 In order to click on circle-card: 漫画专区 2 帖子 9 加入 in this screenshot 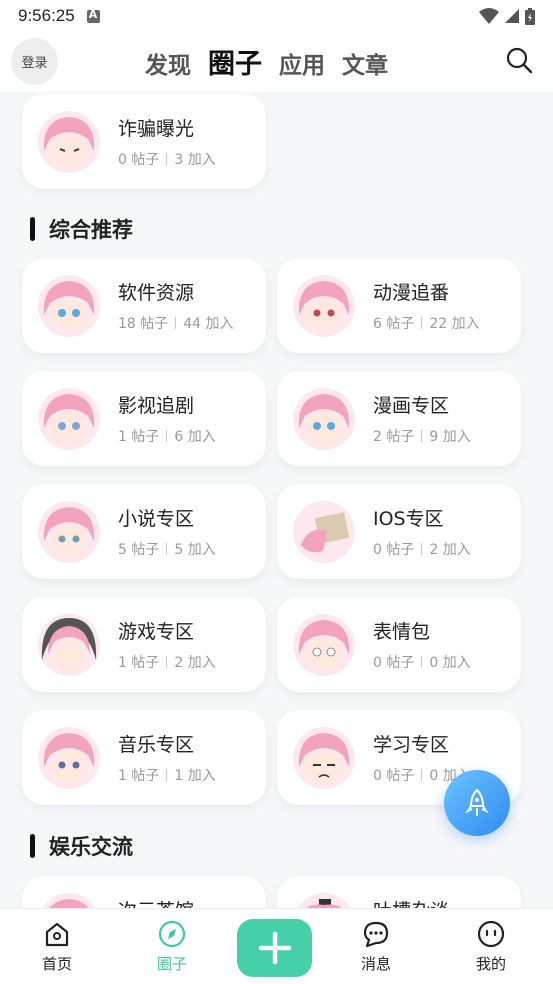, I will do `click(399, 418)`.